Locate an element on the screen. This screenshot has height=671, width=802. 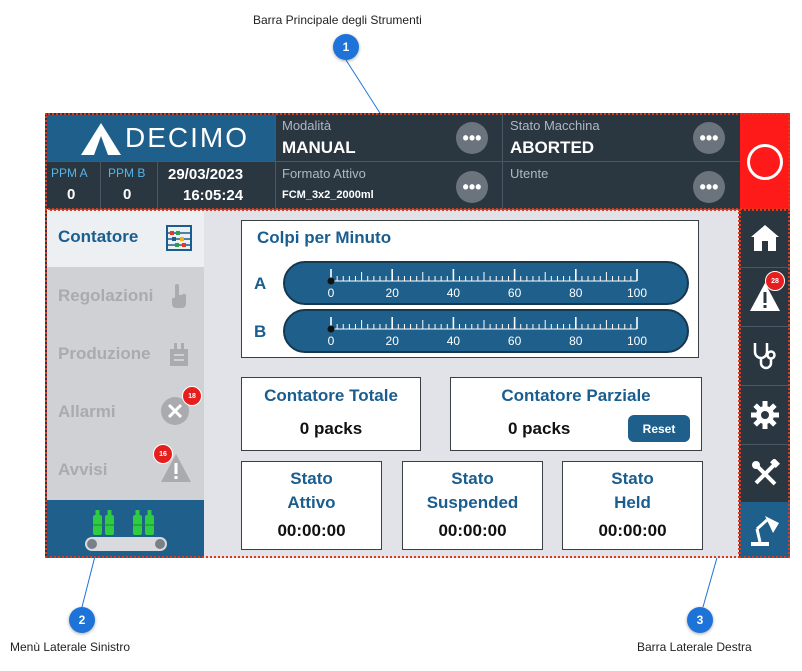
modalita-more-button: ••• is located at coordinates (472, 138).